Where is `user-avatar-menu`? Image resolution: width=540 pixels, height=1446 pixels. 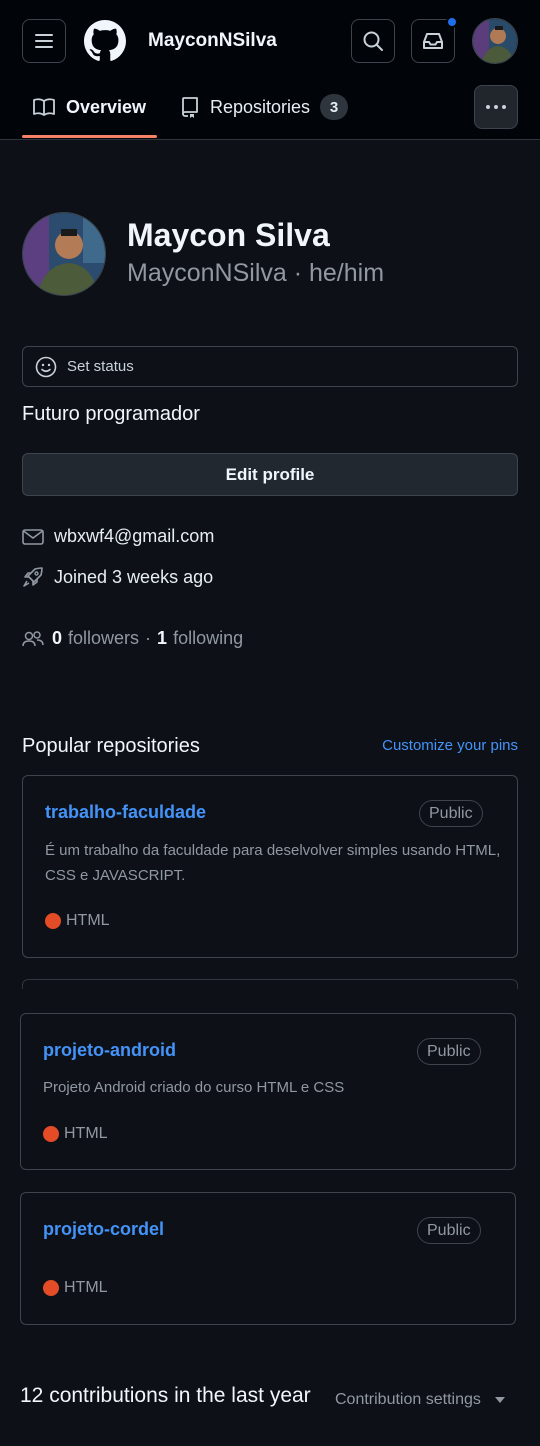 user-avatar-menu is located at coordinates (495, 41).